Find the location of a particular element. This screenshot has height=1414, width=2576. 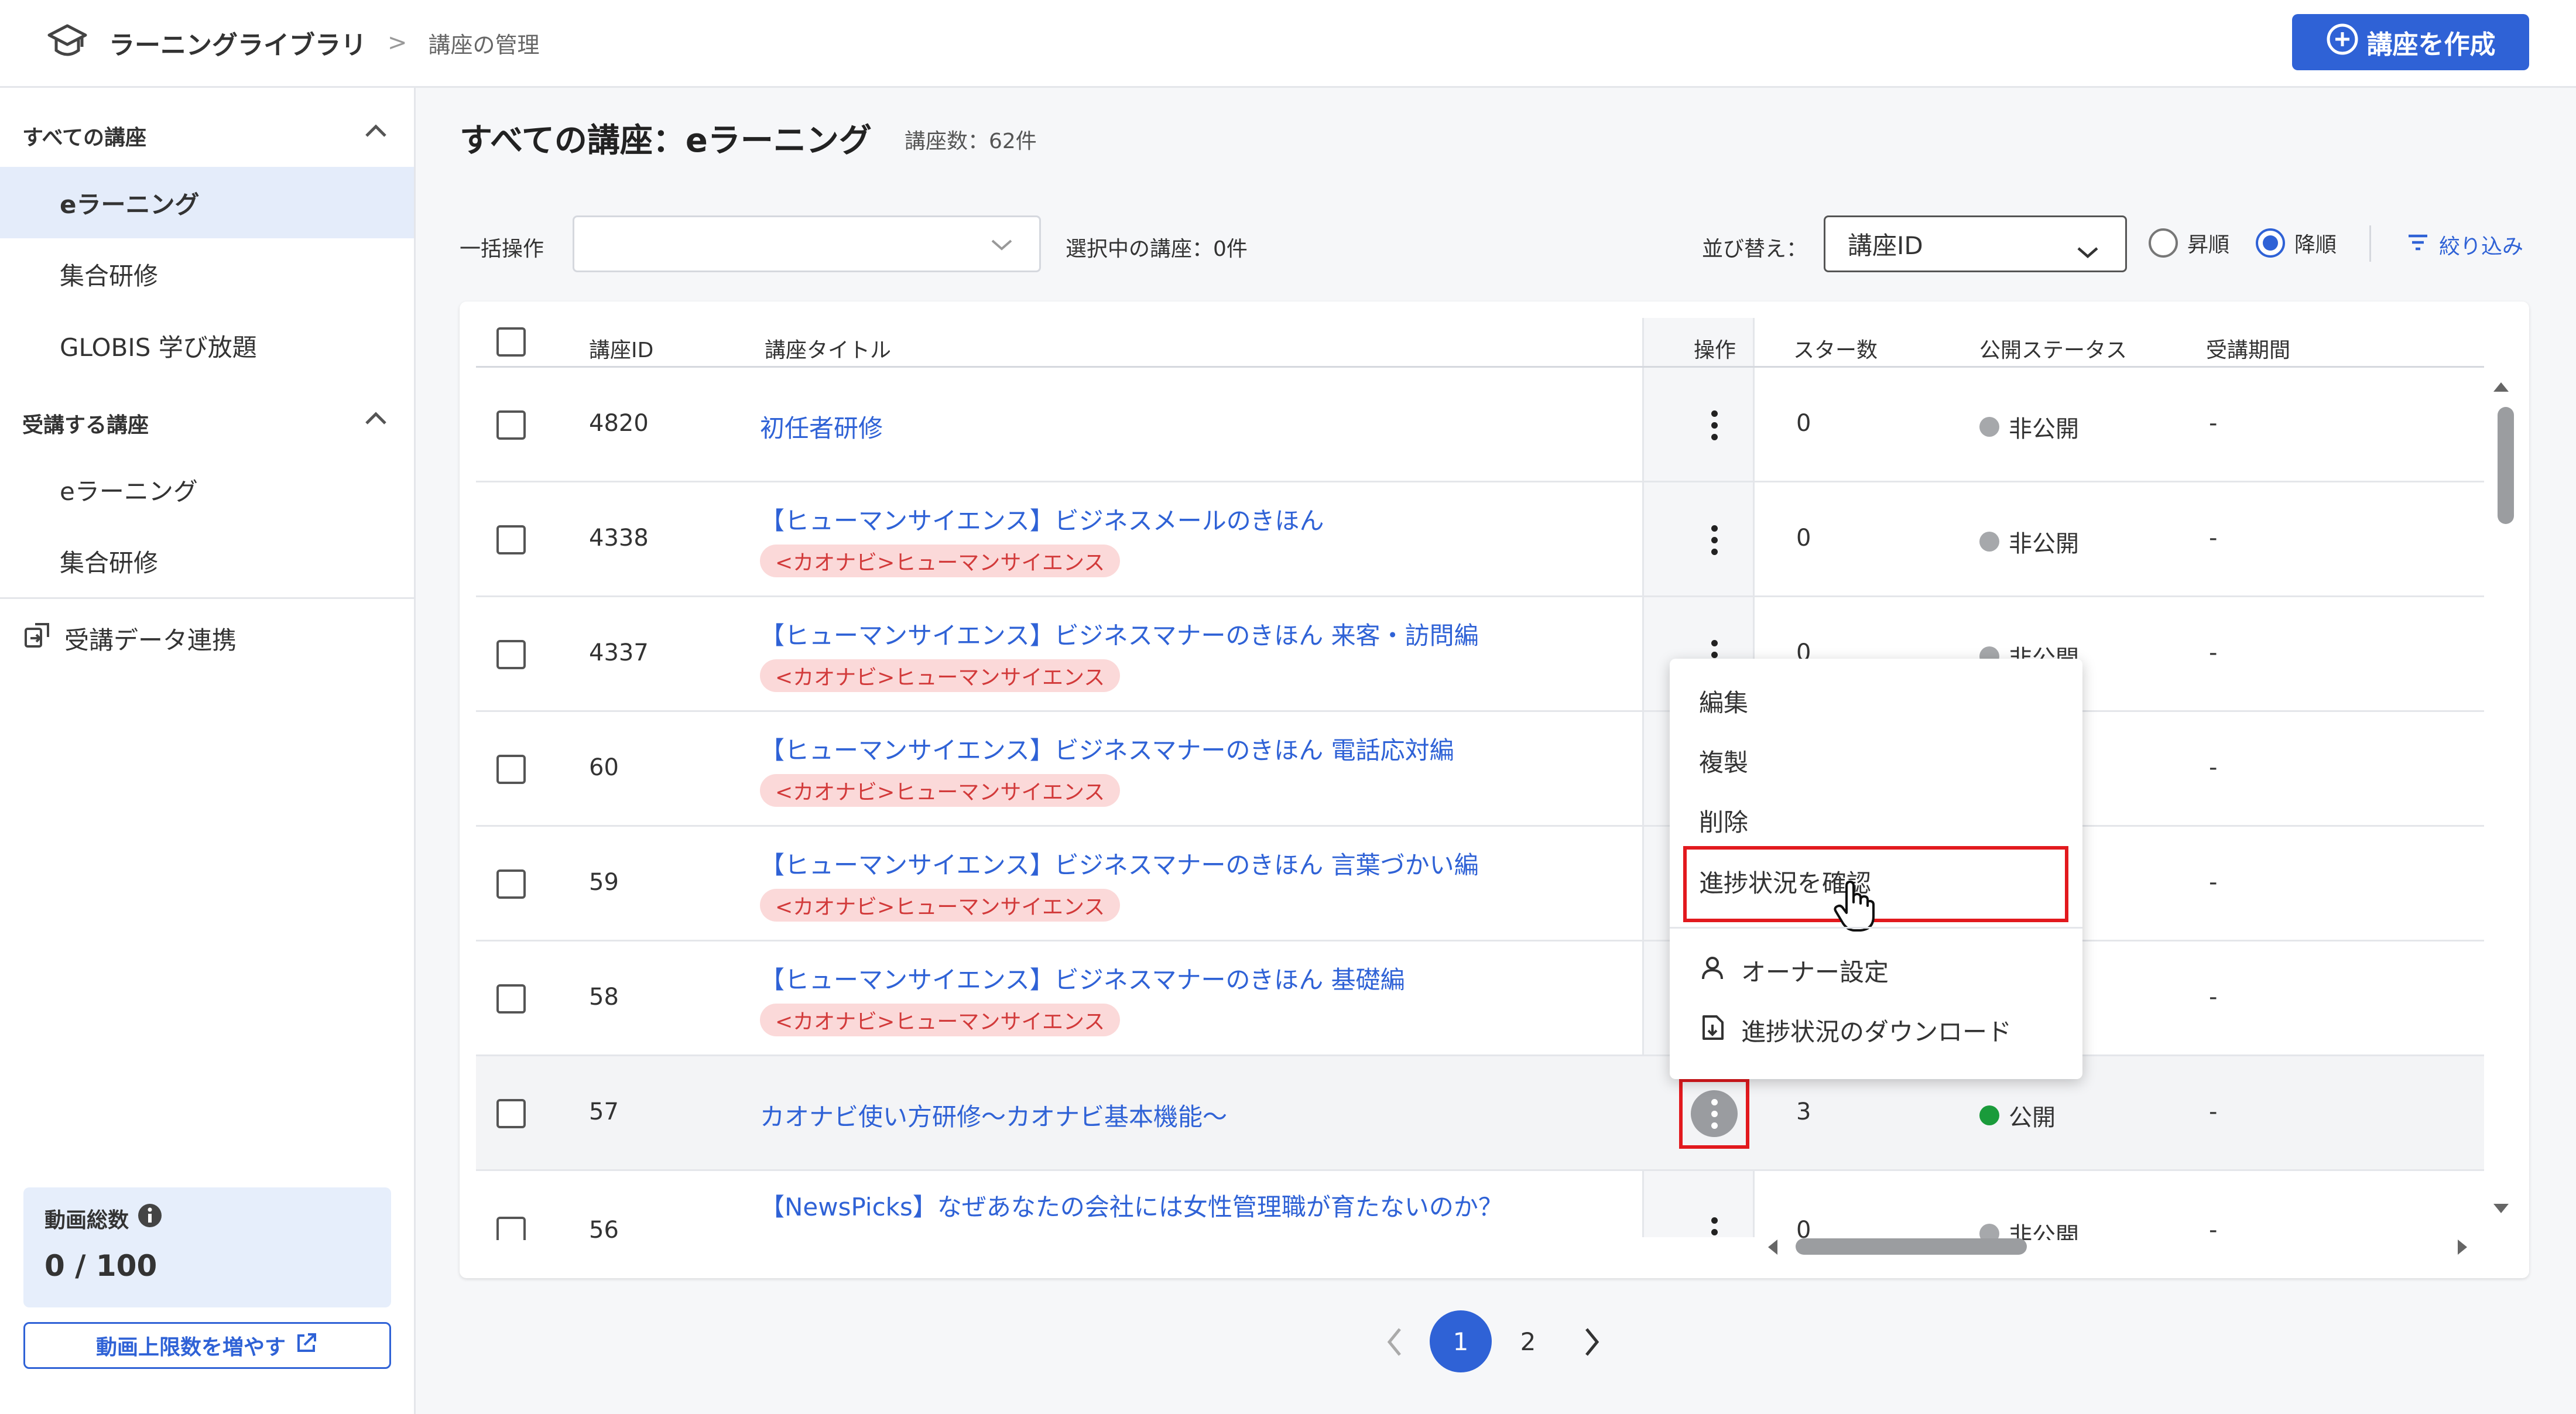

person-icon is located at coordinates (1712, 970).